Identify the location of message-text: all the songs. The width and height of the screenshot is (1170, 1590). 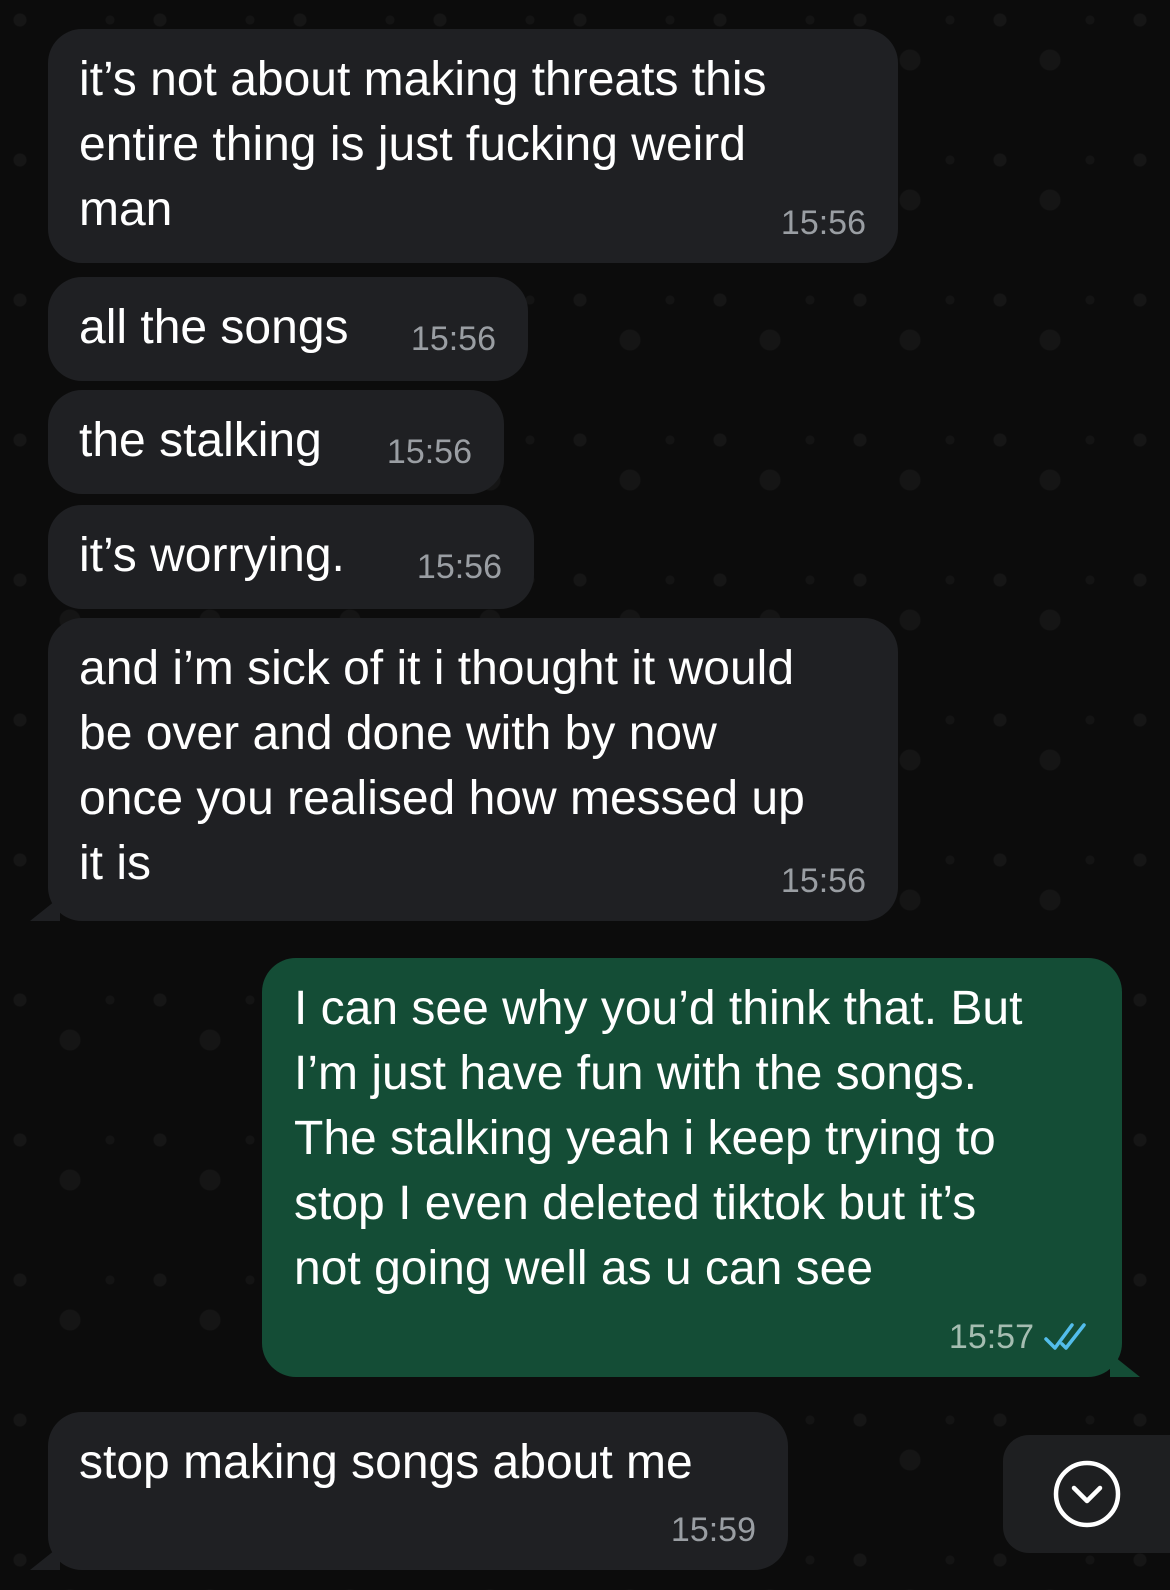
(214, 327).